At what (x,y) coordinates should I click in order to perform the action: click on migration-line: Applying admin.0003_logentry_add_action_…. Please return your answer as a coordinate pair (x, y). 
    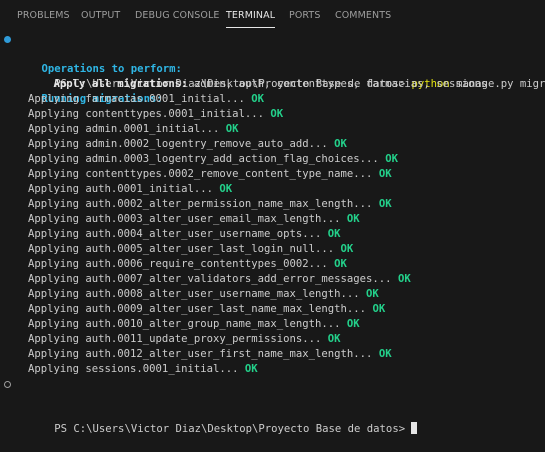
    Looking at the image, I should click on (213, 159).